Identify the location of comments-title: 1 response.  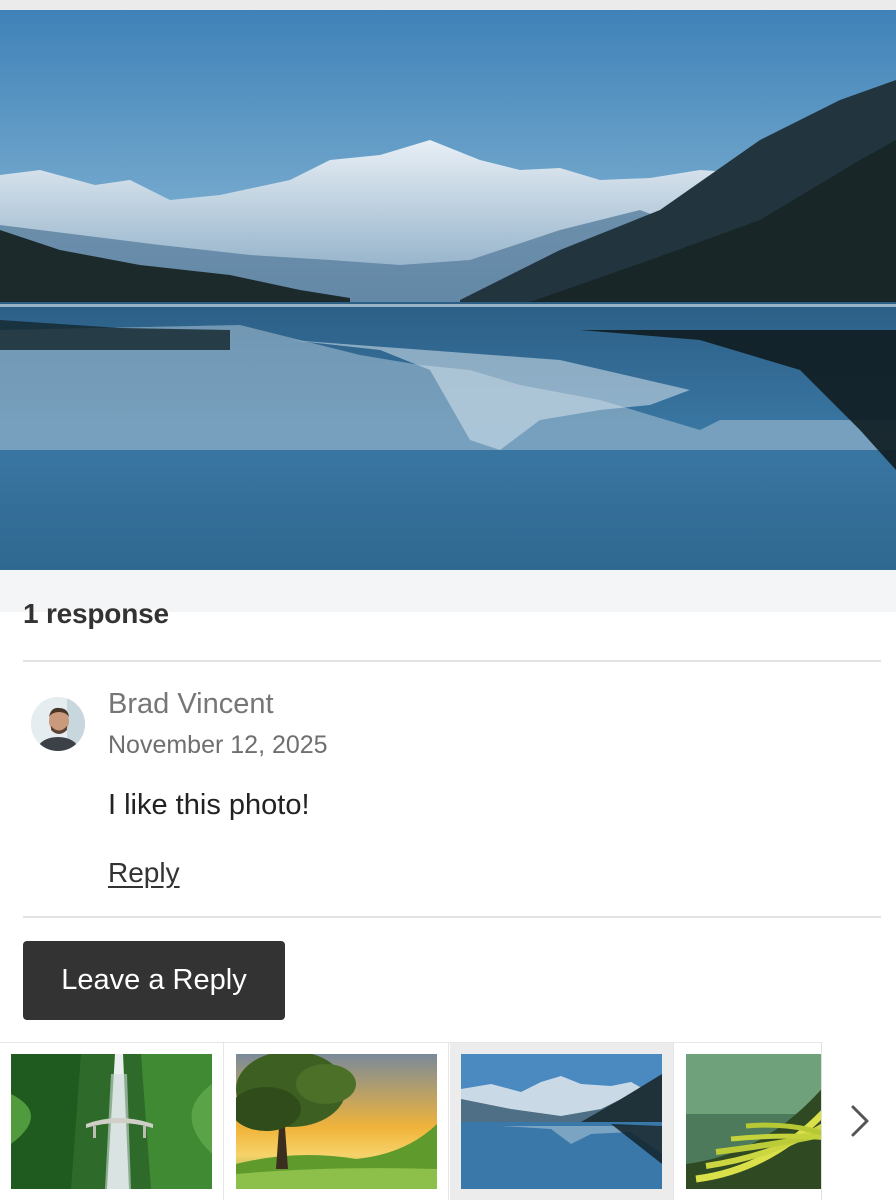
(96, 613).